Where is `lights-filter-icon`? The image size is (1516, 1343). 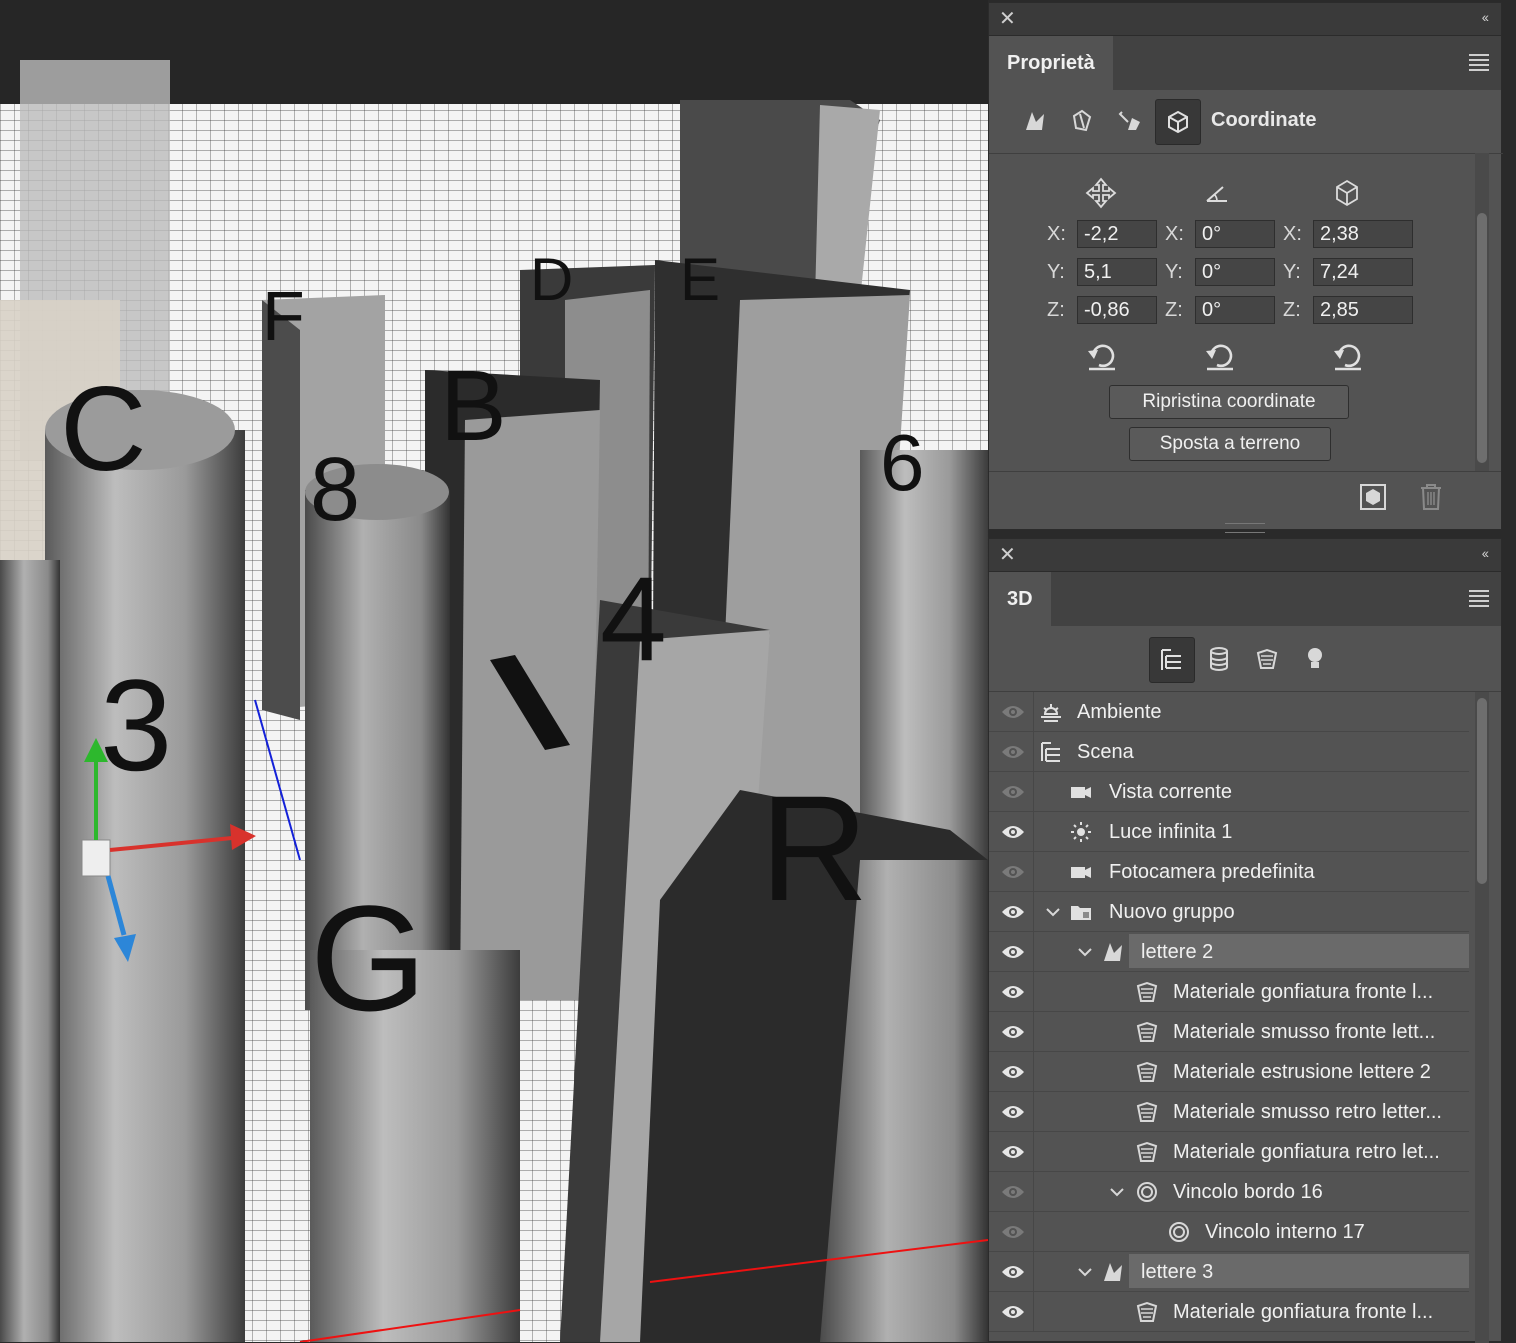 lights-filter-icon is located at coordinates (1315, 659).